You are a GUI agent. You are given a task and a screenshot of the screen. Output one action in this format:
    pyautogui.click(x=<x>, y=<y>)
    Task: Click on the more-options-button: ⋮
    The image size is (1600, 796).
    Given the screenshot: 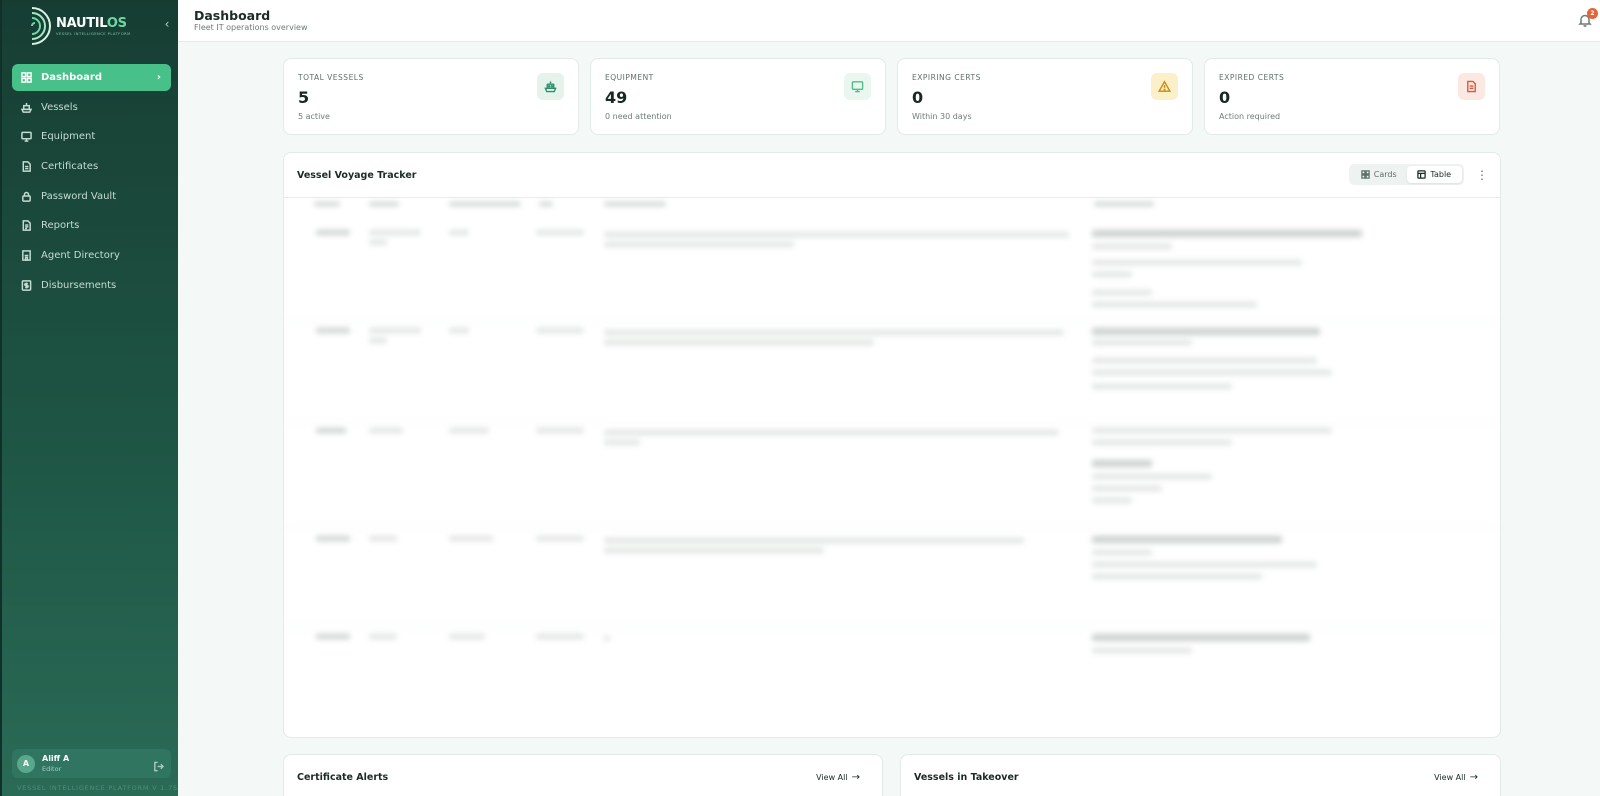 What is the action you would take?
    pyautogui.click(x=1482, y=175)
    